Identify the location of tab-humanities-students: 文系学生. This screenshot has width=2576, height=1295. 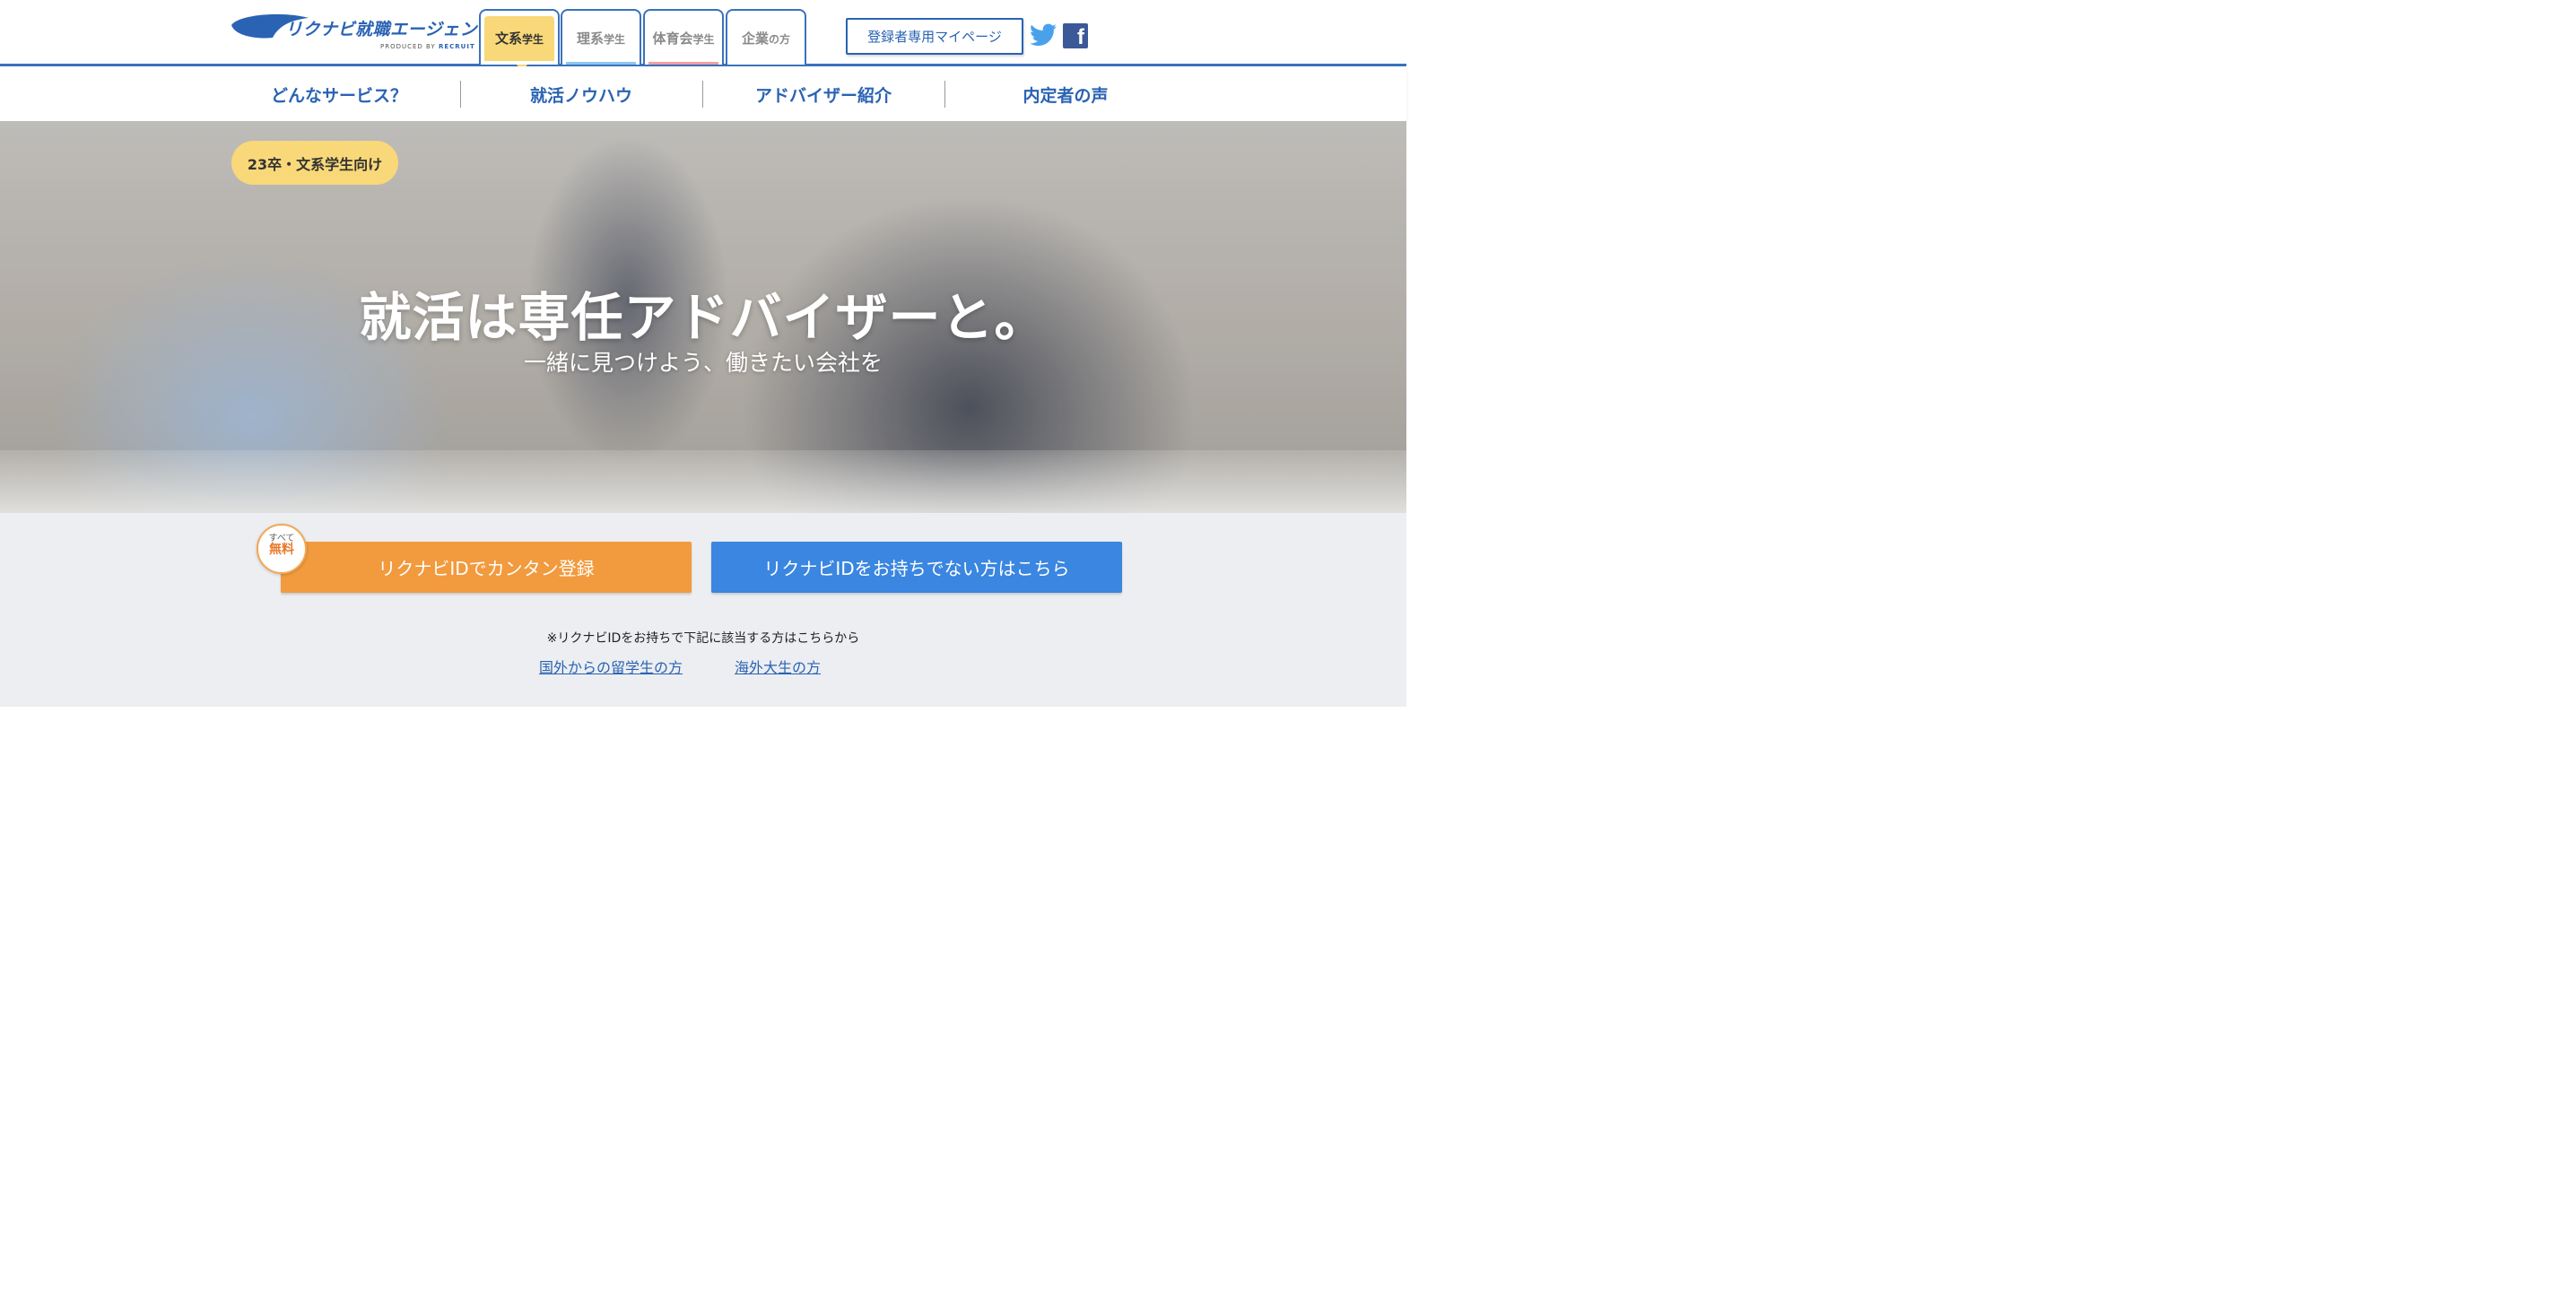
(519, 40).